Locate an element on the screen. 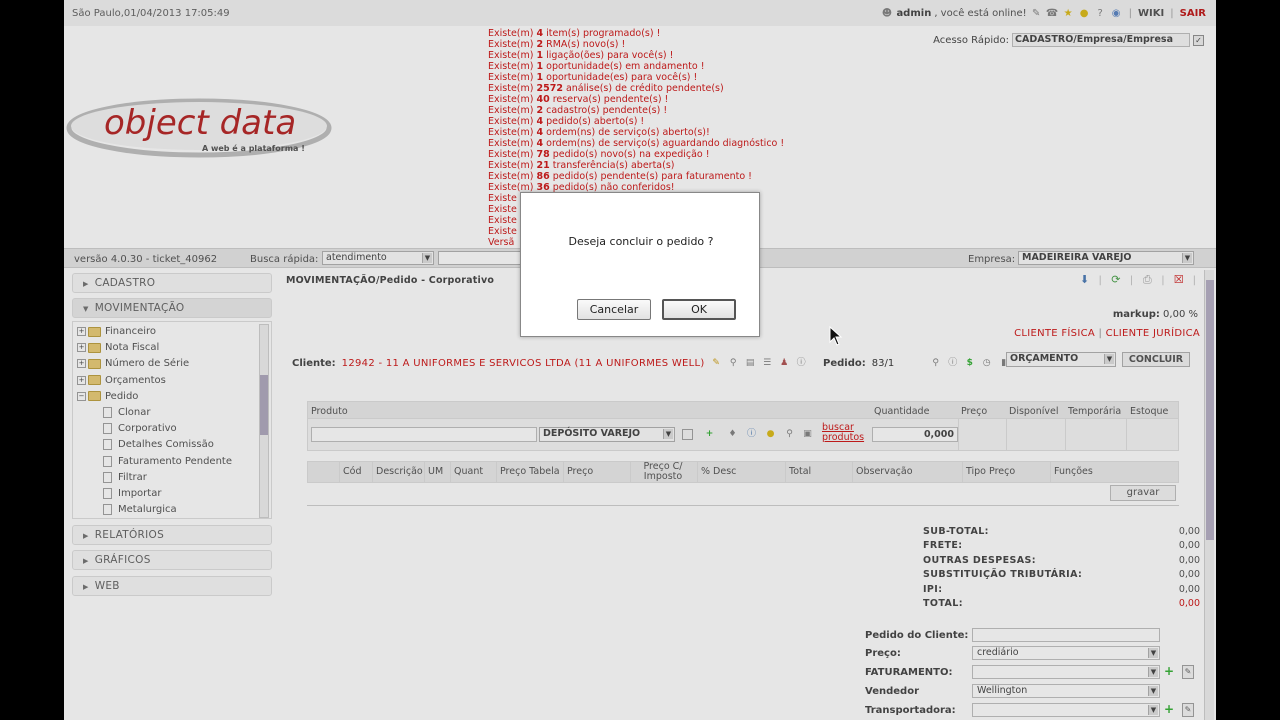  confirm-dialog: Deseja concluir o pedido ? Cancelar OK is located at coordinates (640, 264).